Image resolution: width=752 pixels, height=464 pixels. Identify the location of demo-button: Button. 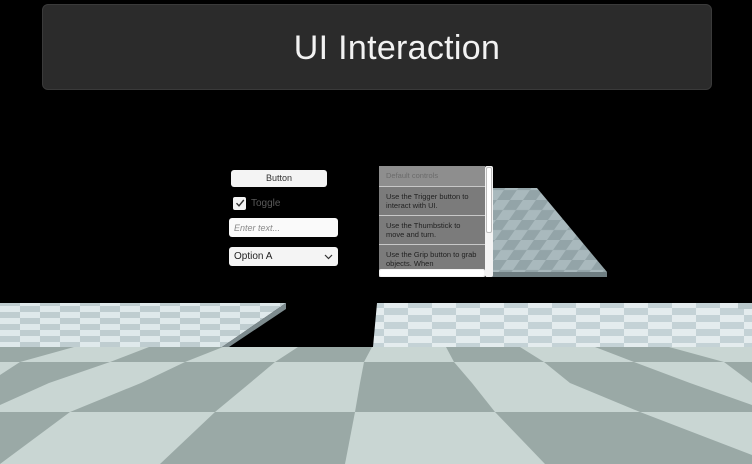
(279, 178).